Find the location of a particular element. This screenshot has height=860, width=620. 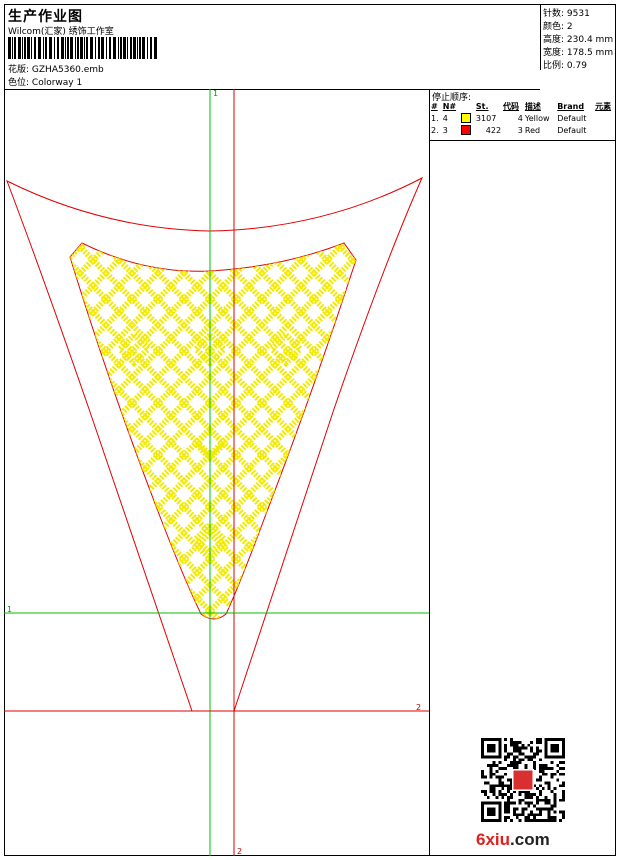

qr-code is located at coordinates (523, 780).